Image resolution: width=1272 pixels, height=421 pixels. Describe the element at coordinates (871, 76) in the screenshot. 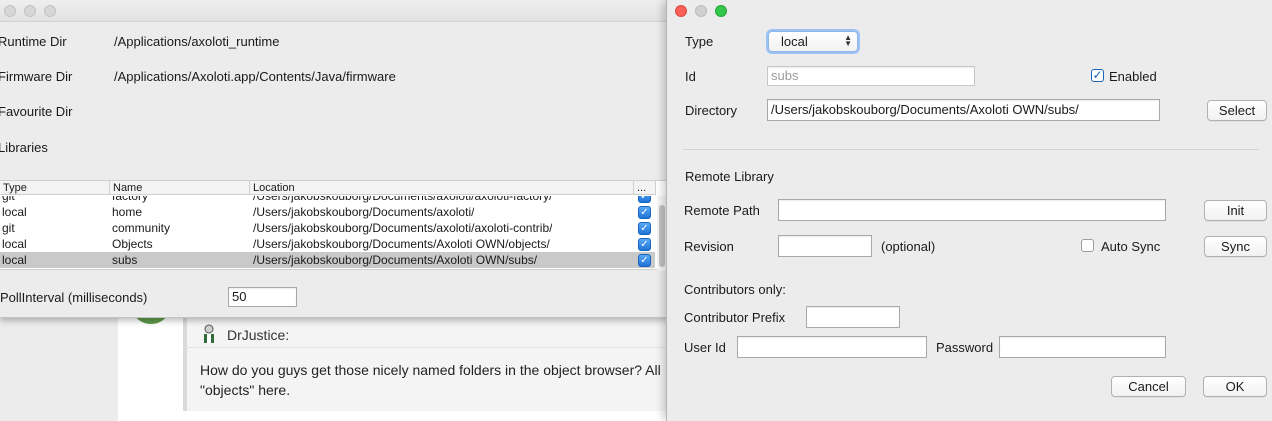

I see `id-field: subs` at that location.